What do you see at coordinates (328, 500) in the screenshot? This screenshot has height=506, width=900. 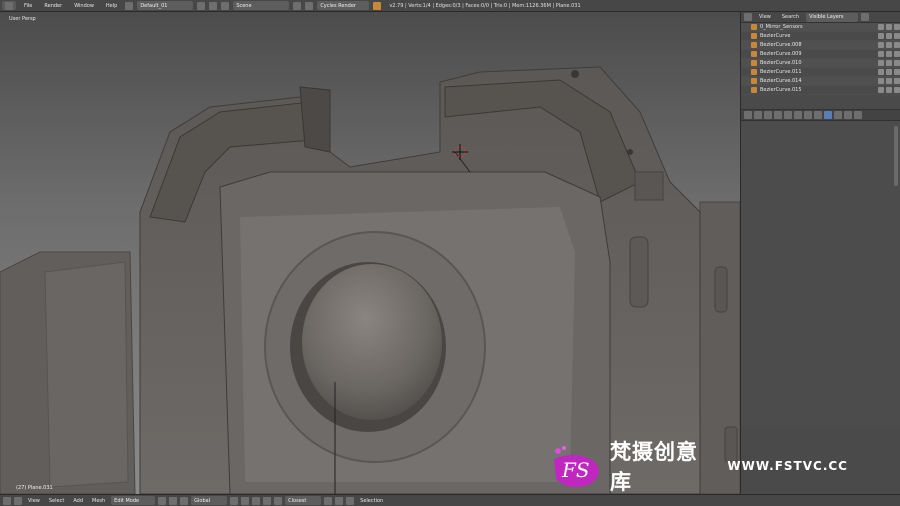 I see `snap-icon` at bounding box center [328, 500].